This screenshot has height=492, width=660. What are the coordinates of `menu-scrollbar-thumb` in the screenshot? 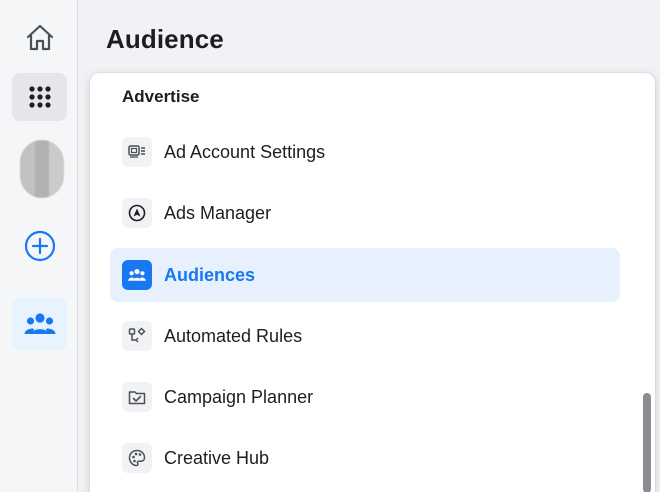 It's located at (647, 442).